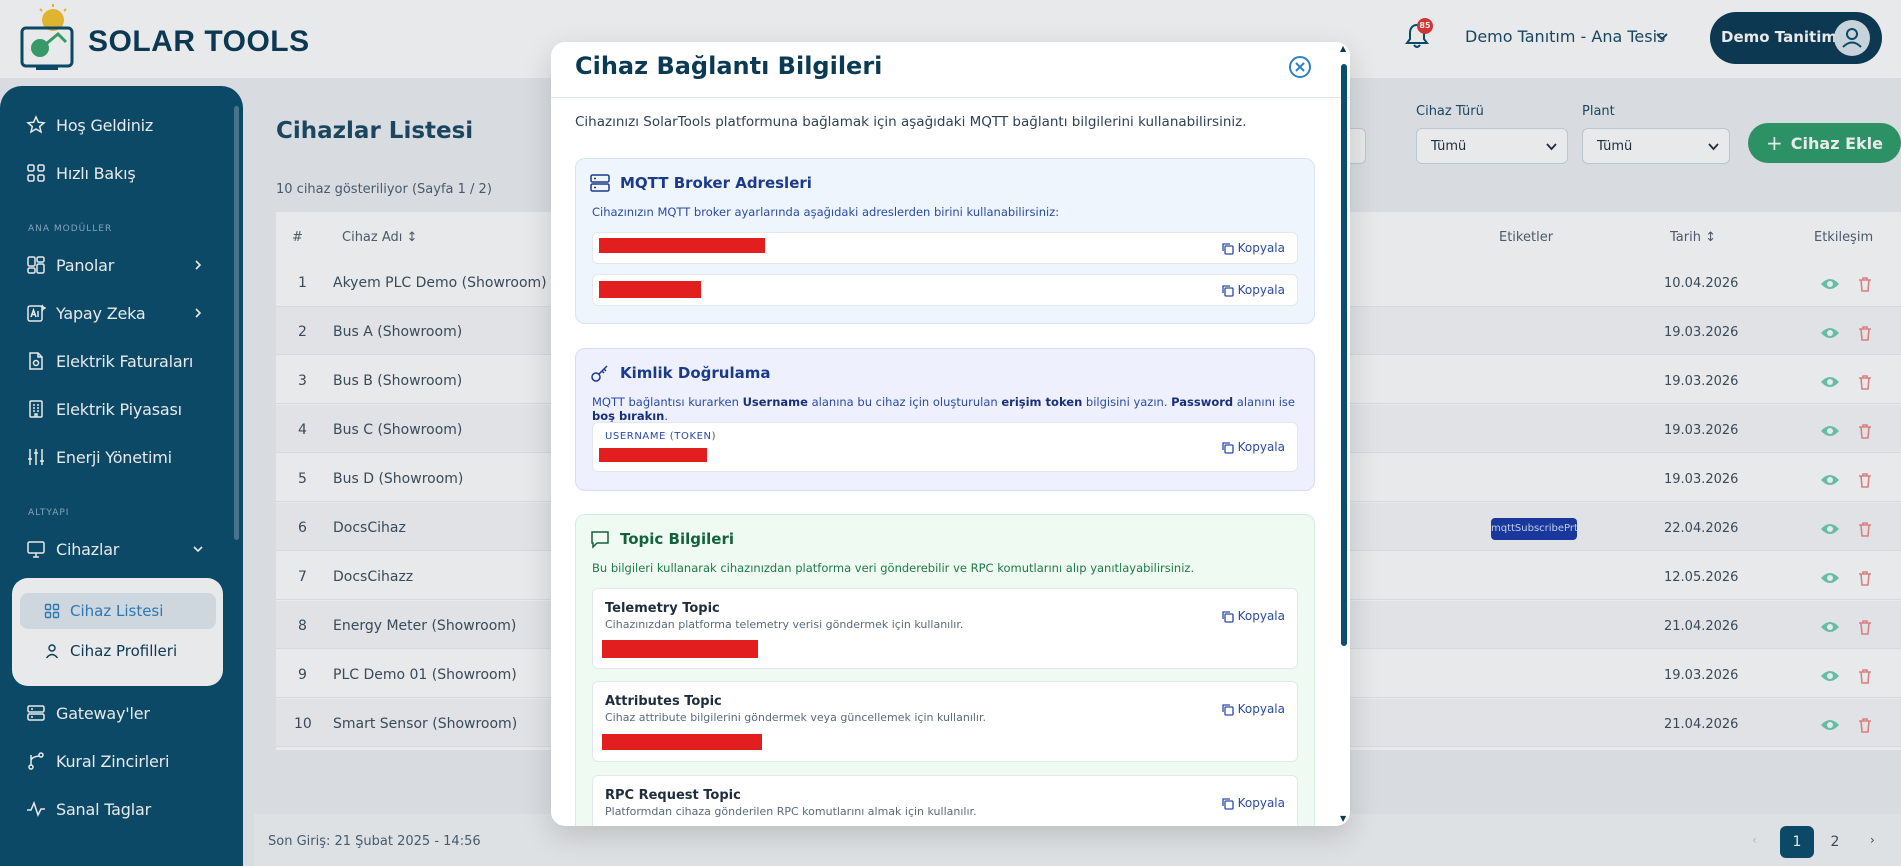  Describe the element at coordinates (945, 290) in the screenshot. I see `broker-address-field-2: Kopyala` at that location.